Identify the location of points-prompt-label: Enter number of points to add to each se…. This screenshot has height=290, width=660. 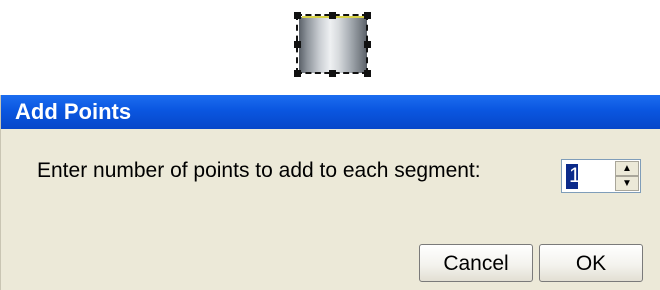
(259, 170).